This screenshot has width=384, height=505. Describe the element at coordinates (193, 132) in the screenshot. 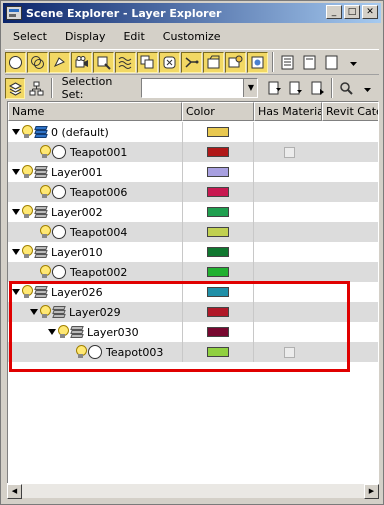

I see `layer-row: 0 (default)` at that location.